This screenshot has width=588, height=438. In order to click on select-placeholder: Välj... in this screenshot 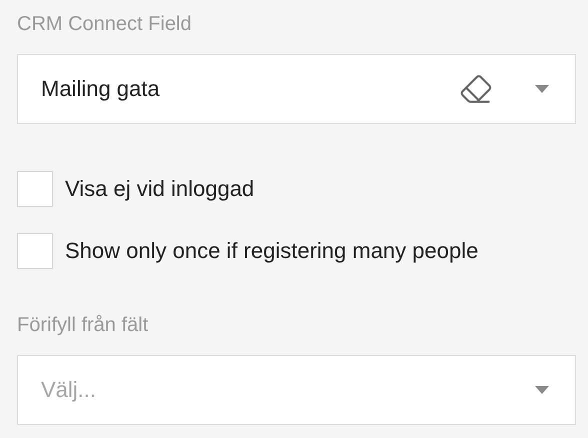, I will do `click(69, 390)`.